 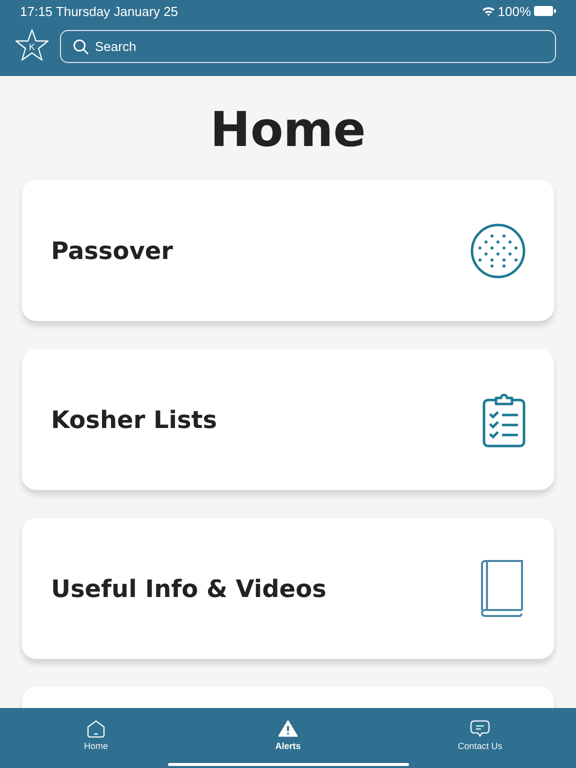 What do you see at coordinates (112, 250) in the screenshot?
I see `card-title: Passover` at bounding box center [112, 250].